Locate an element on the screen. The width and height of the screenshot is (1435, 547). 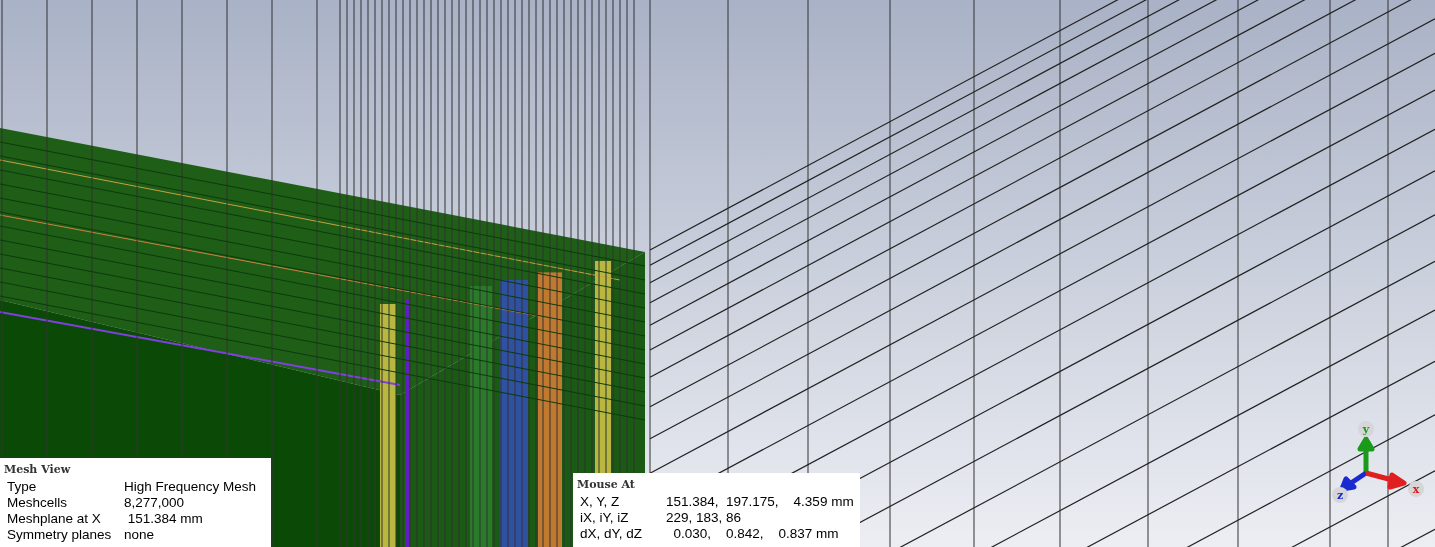
info-label: dX, dY, dZ is located at coordinates (612, 534).